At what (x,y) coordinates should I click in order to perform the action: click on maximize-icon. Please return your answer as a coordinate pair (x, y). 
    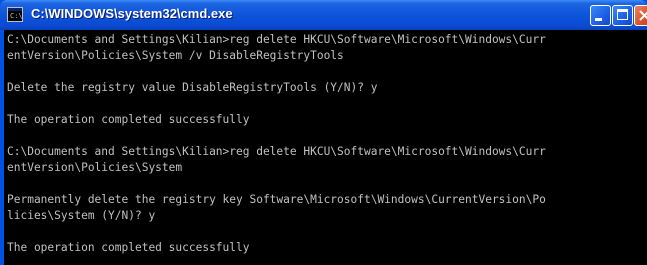
    Looking at the image, I should click on (622, 14).